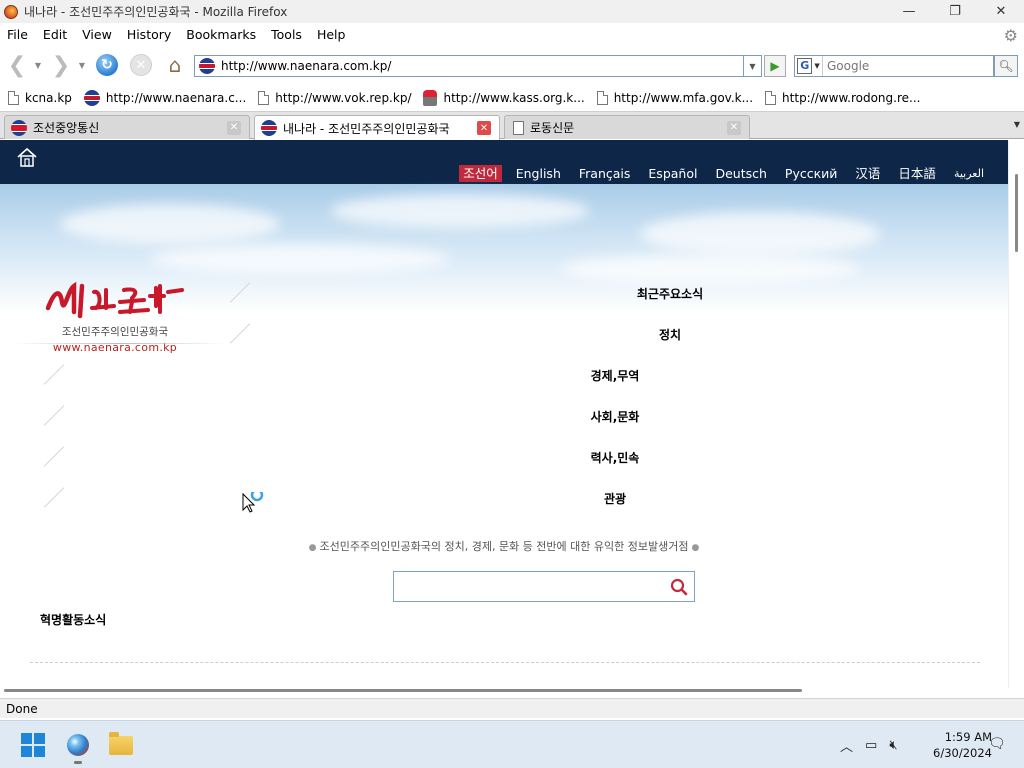 The height and width of the screenshot is (768, 1024). I want to click on lang-russian: Русский, so click(811, 173).